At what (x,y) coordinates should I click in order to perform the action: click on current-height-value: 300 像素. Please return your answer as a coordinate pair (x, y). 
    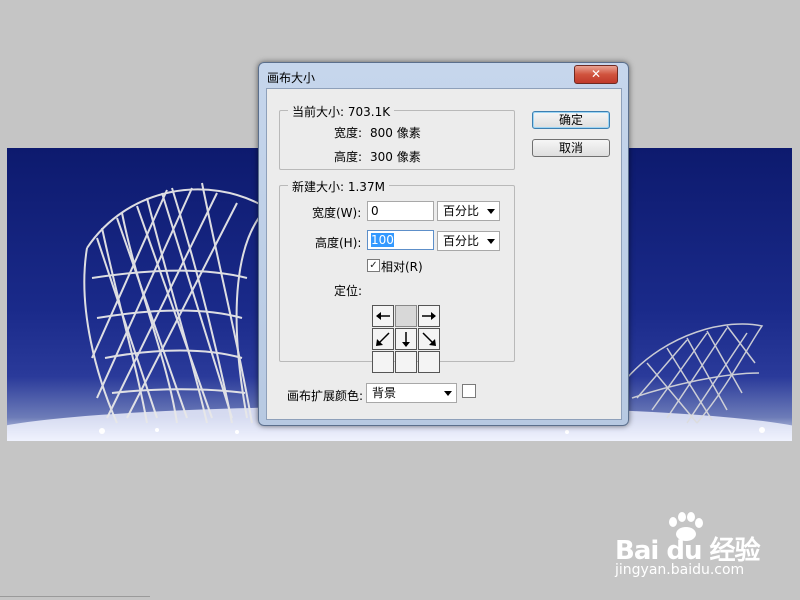
    Looking at the image, I should click on (395, 157).